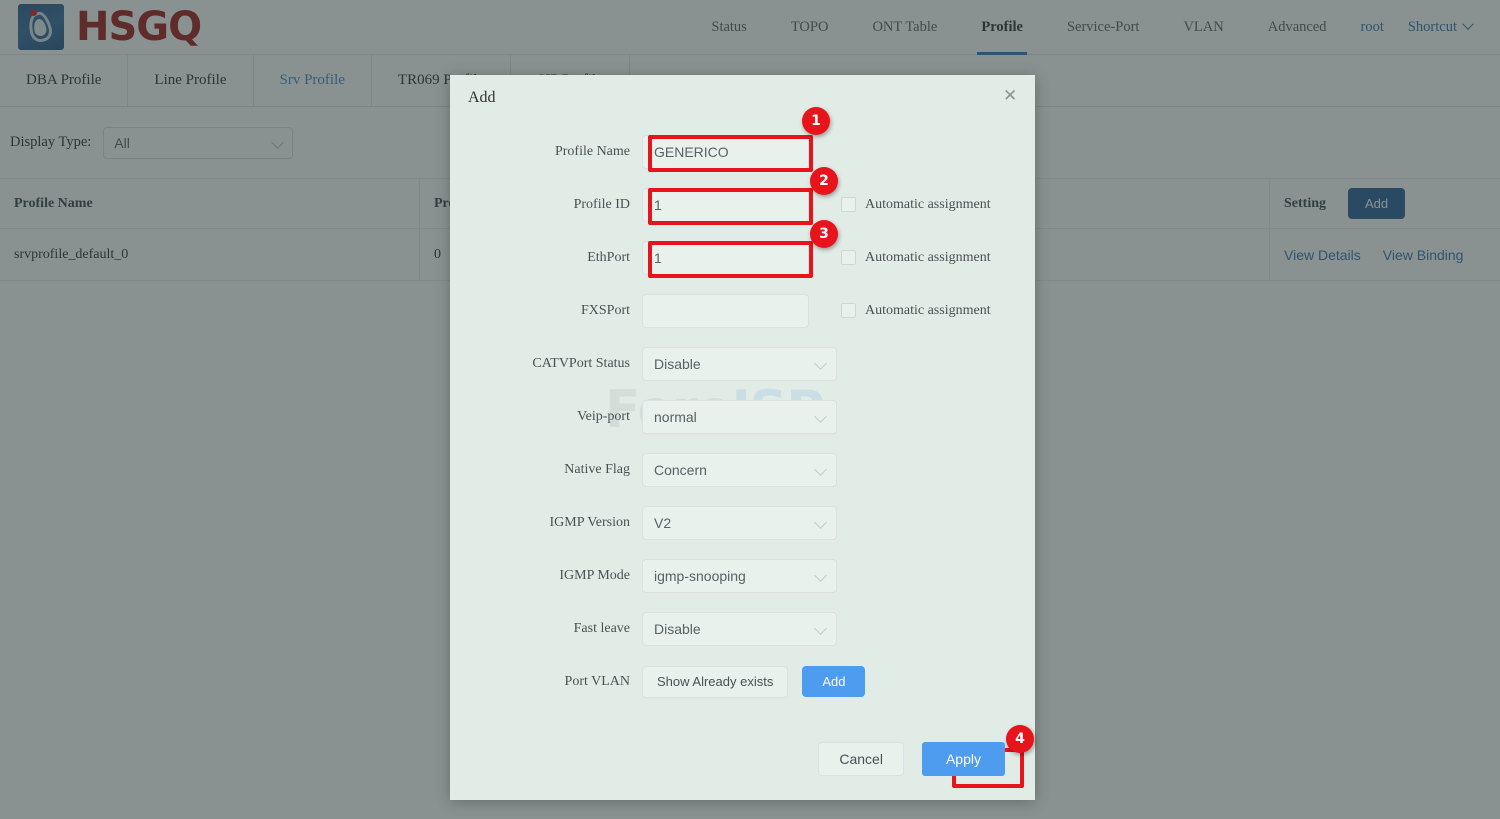 This screenshot has height=819, width=1500. I want to click on label-ethport: EthPort, so click(608, 257).